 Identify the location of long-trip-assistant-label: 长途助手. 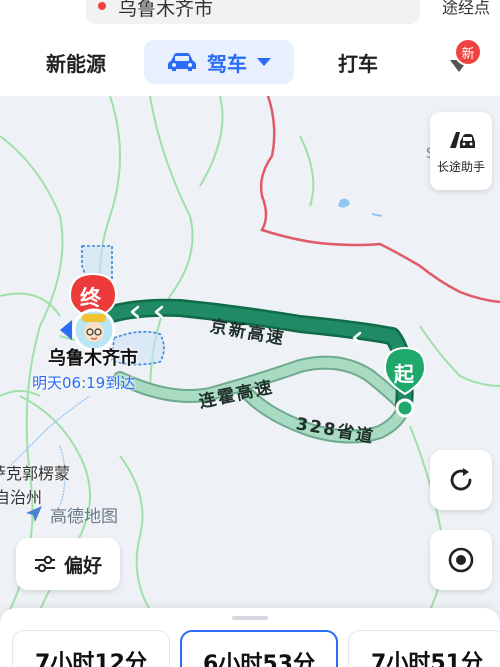
(460, 166).